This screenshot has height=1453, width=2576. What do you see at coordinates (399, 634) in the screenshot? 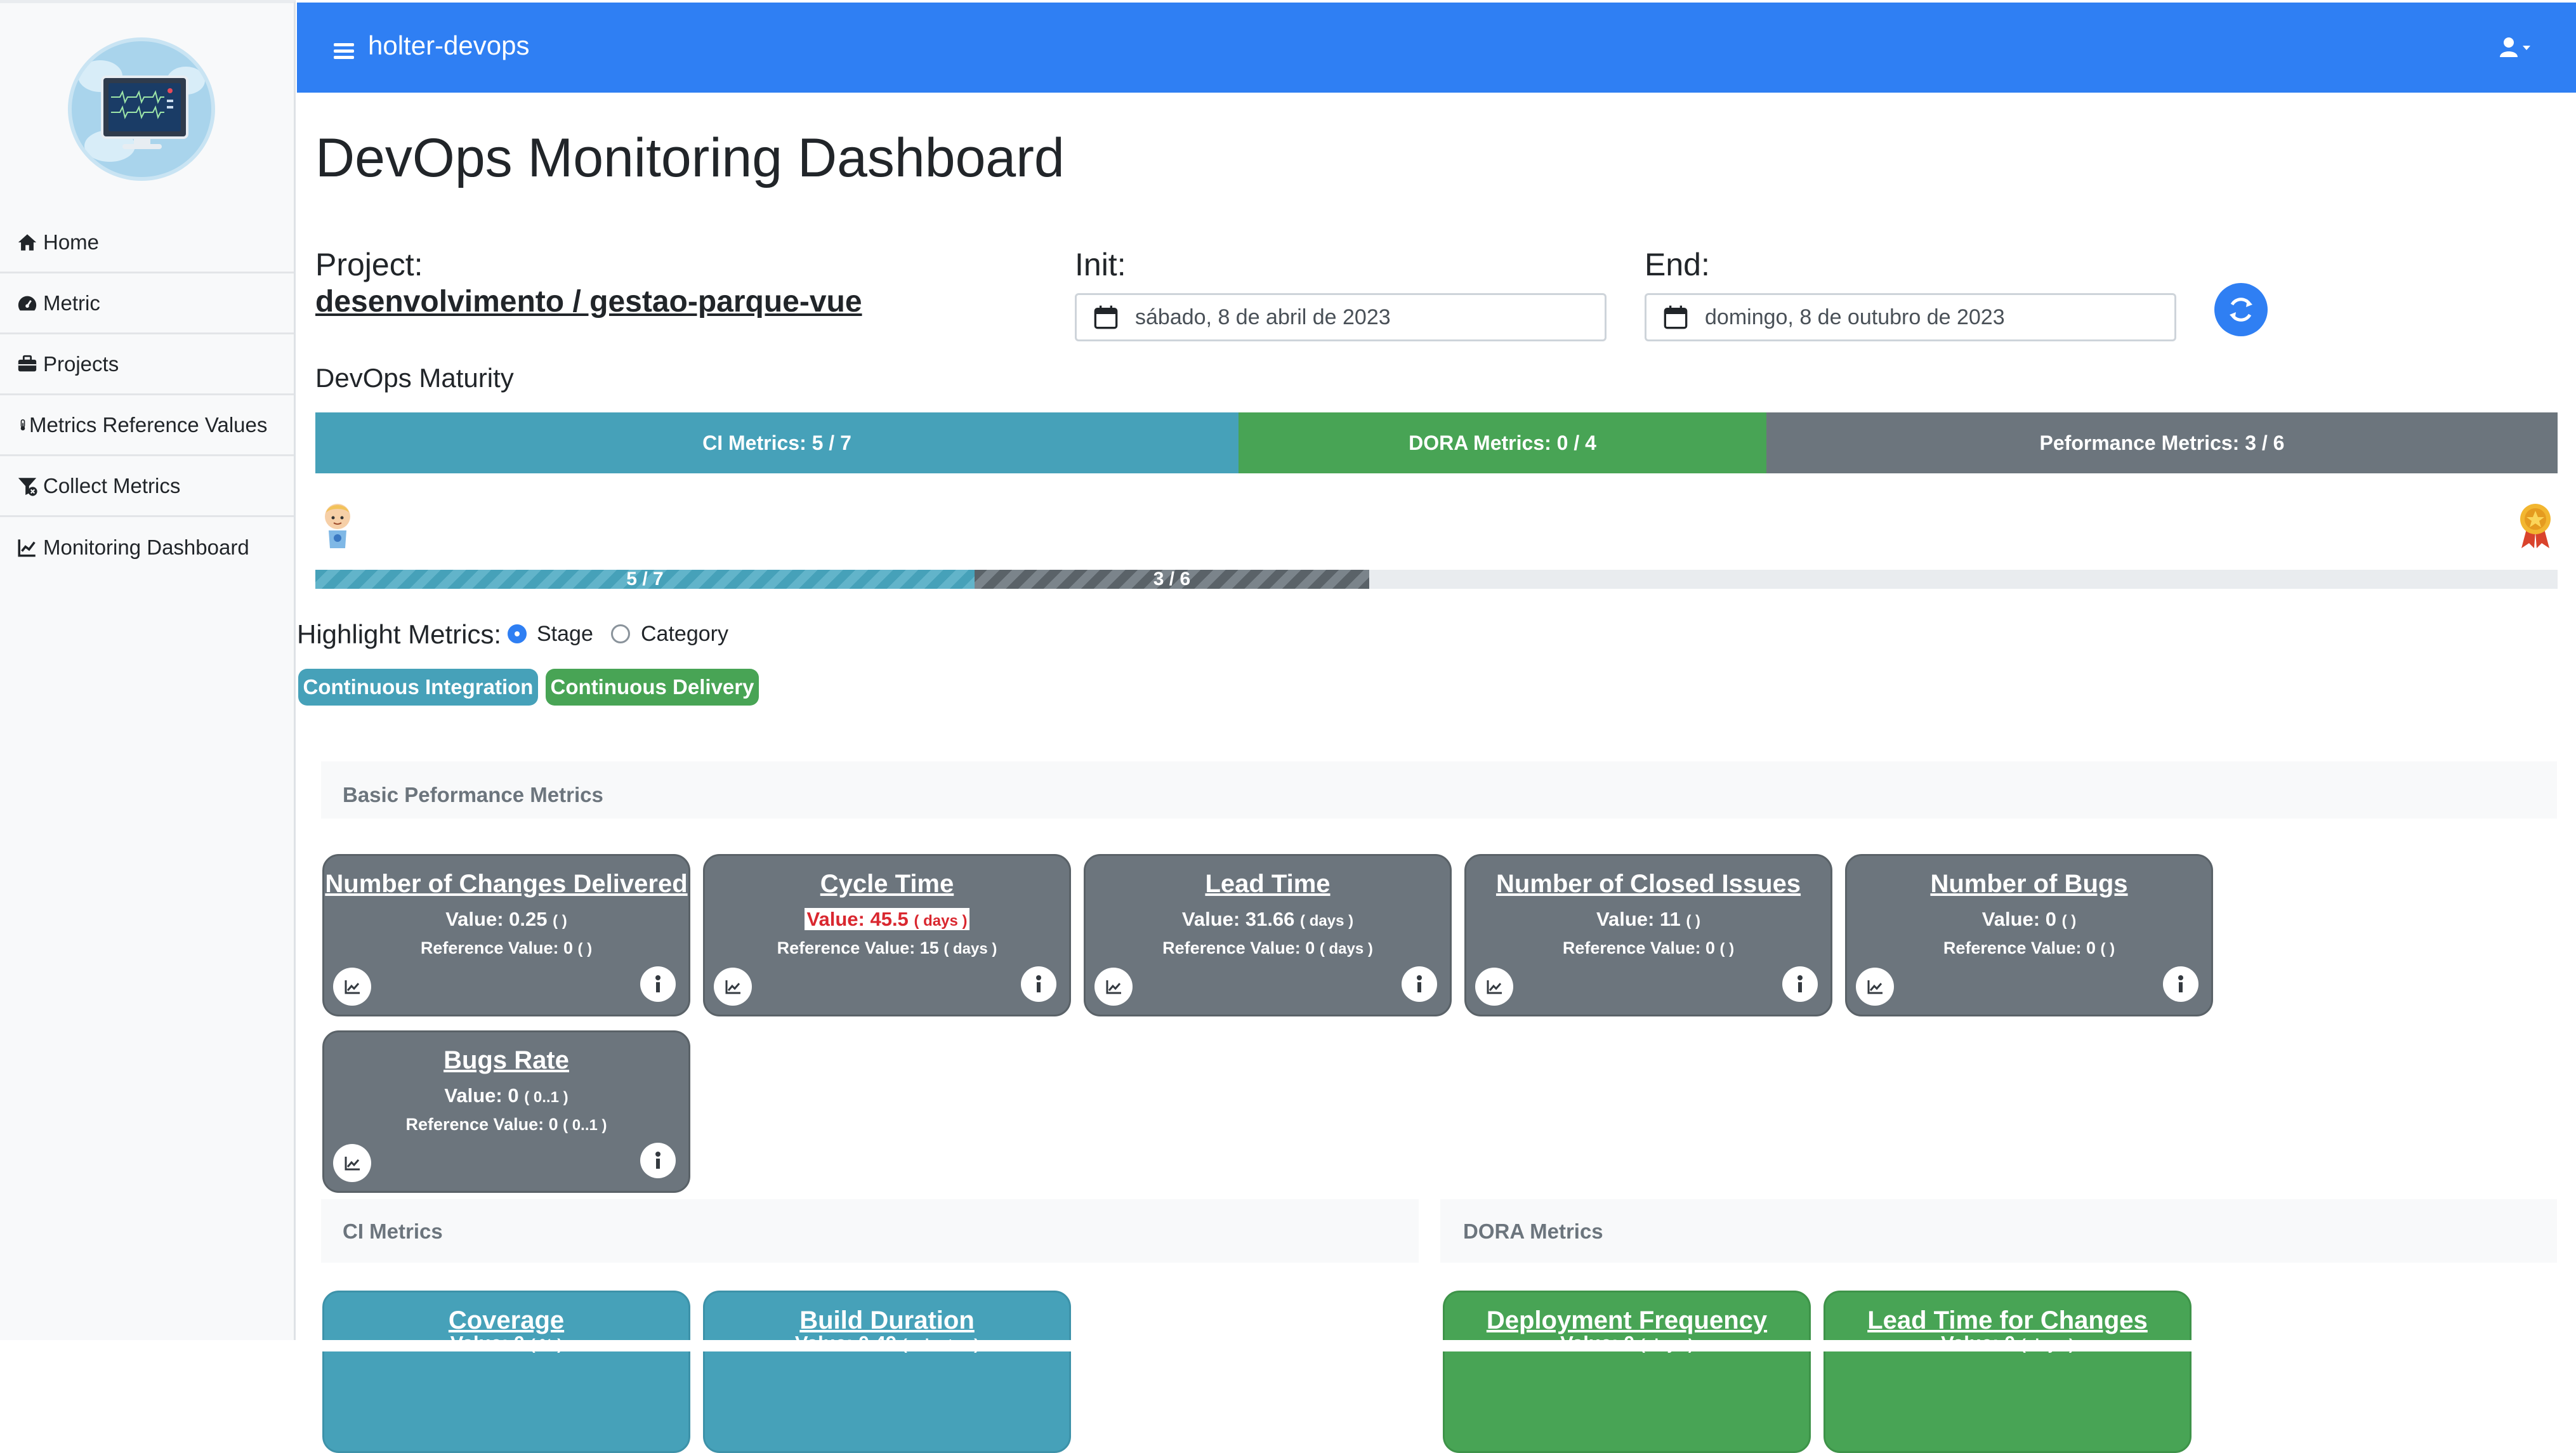
I see `highlight-metrics-label: Highlight Metrics:` at bounding box center [399, 634].